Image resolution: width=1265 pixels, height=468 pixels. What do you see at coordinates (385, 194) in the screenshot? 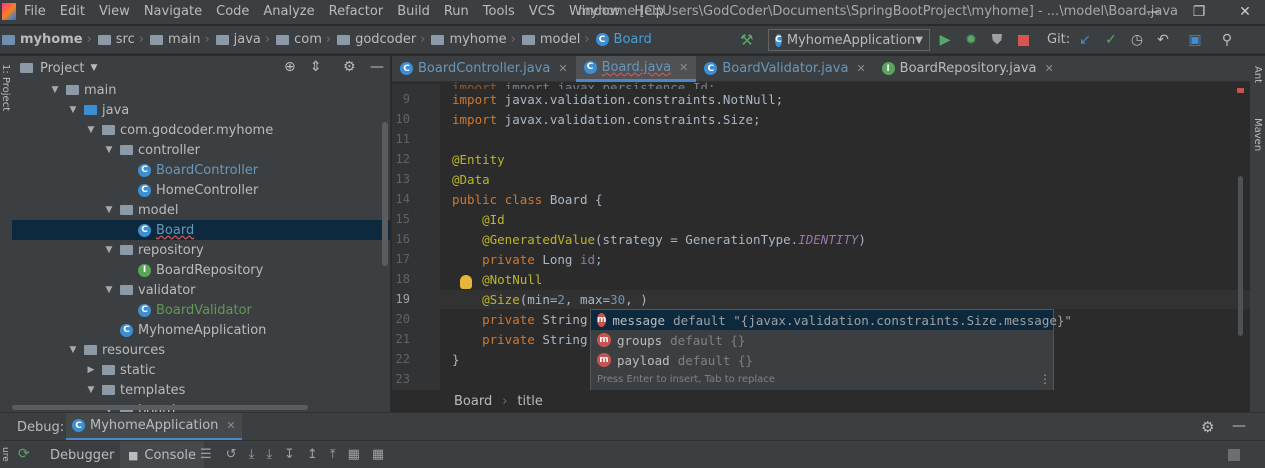
I see `project-scrollbar` at bounding box center [385, 194].